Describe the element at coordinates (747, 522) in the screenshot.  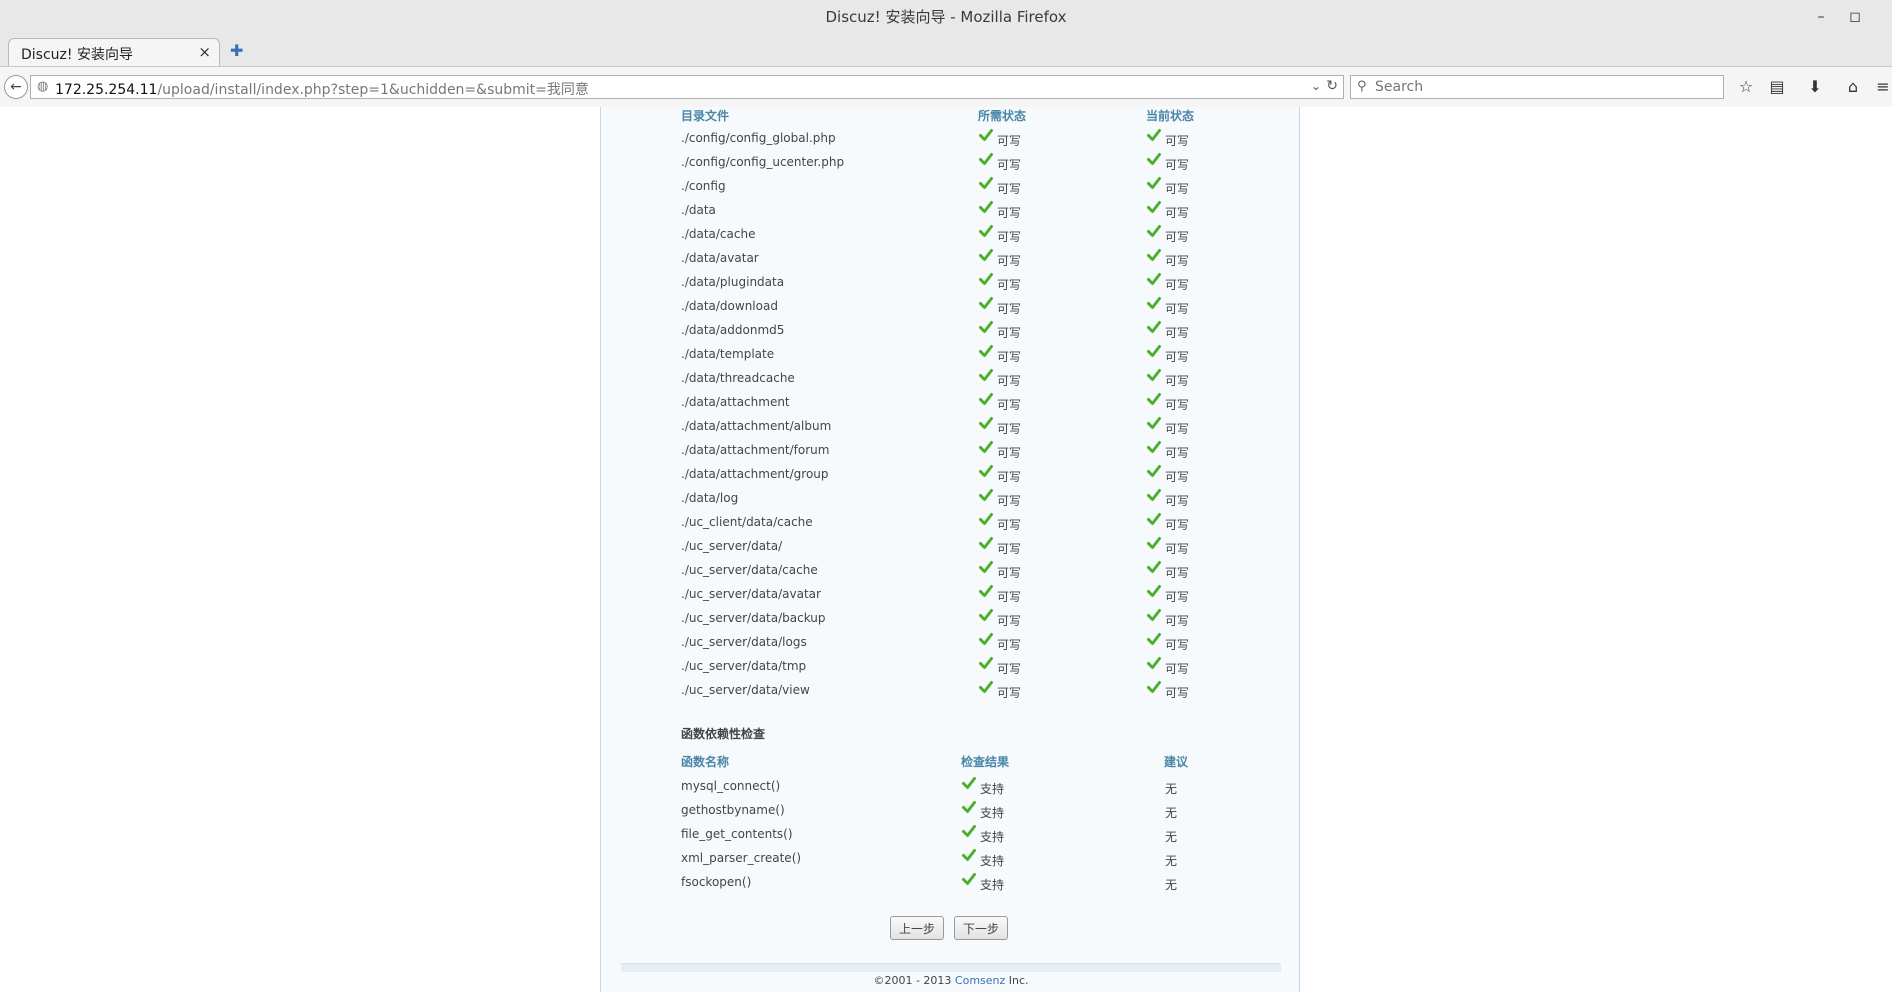
I see `dir-path: ./uc_client/data/cache` at that location.